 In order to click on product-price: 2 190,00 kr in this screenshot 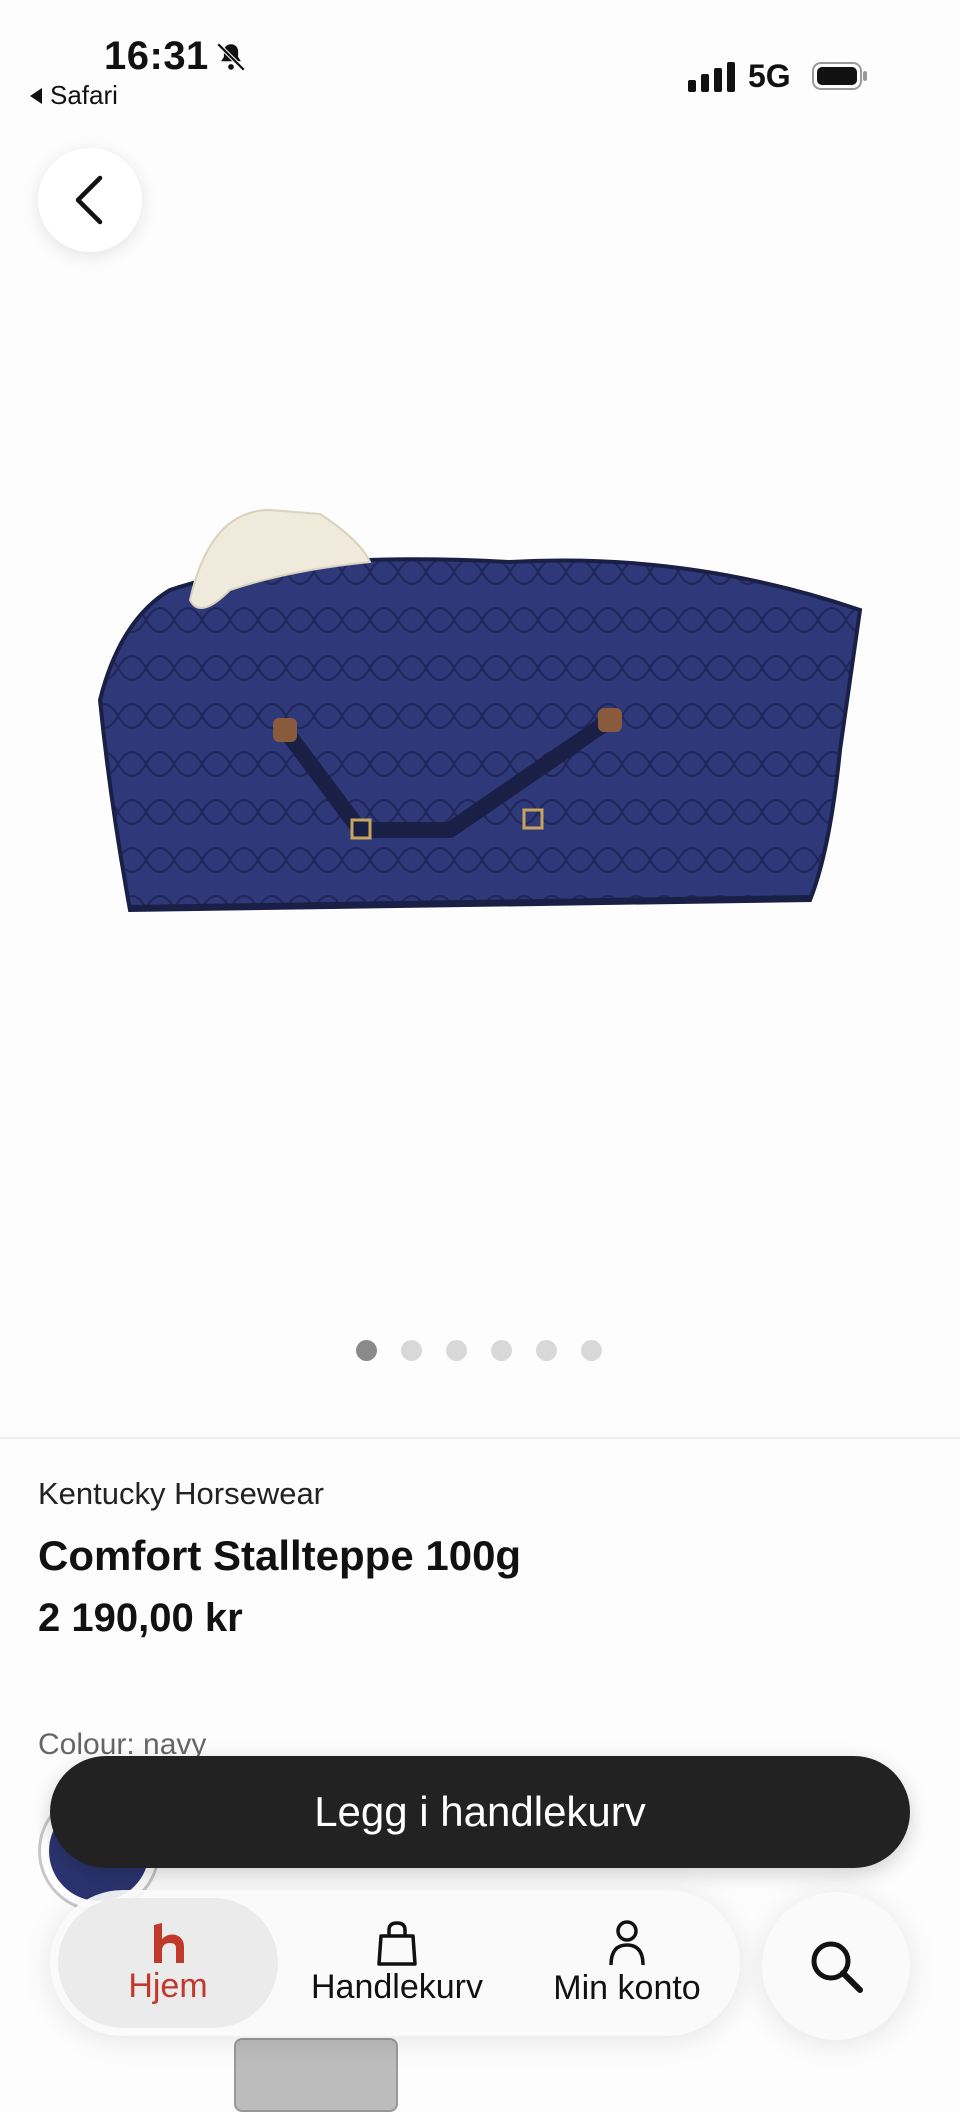, I will do `click(140, 1618)`.